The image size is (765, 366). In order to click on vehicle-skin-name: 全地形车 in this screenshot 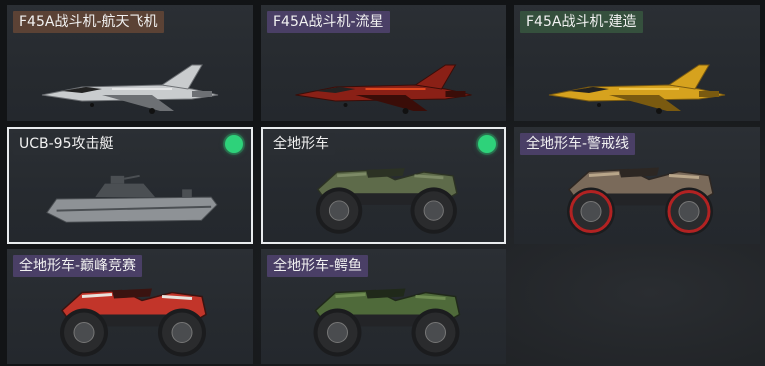, I will do `click(301, 144)`.